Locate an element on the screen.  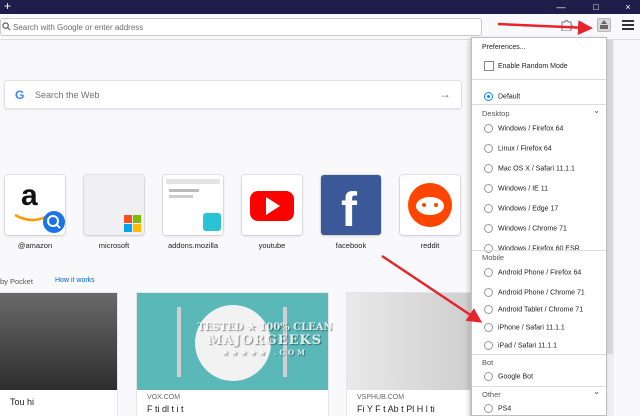
top-site-label: youtube is located at coordinates (272, 245).